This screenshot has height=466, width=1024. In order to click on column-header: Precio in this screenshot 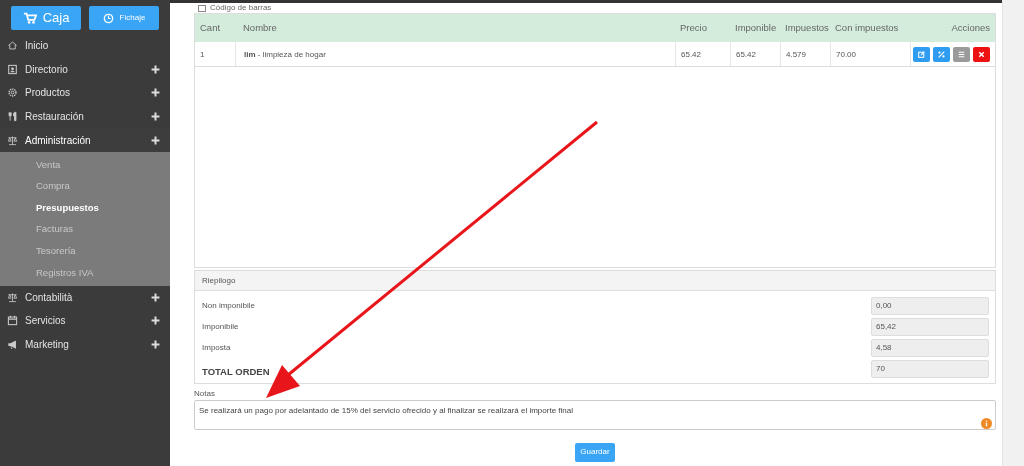, I will do `click(693, 27)`.